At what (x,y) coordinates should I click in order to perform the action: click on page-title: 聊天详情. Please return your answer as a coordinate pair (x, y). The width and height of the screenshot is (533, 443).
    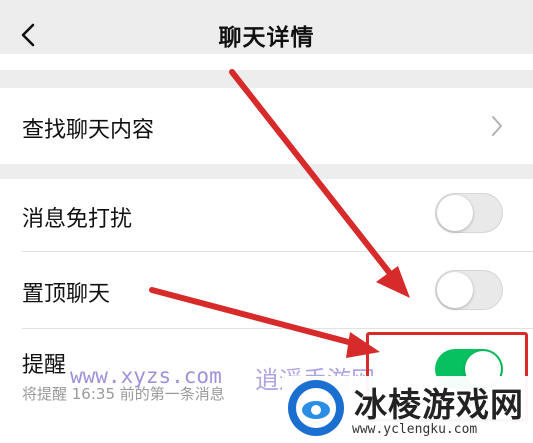
    Looking at the image, I should click on (266, 38).